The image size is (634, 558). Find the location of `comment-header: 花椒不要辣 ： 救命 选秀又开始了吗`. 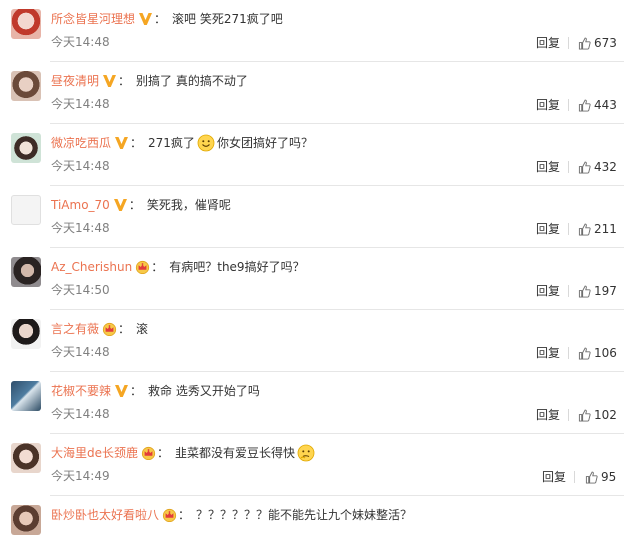

comment-header: 花椒不要辣 ： 救命 选秀又开始了吗 is located at coordinates (155, 391).